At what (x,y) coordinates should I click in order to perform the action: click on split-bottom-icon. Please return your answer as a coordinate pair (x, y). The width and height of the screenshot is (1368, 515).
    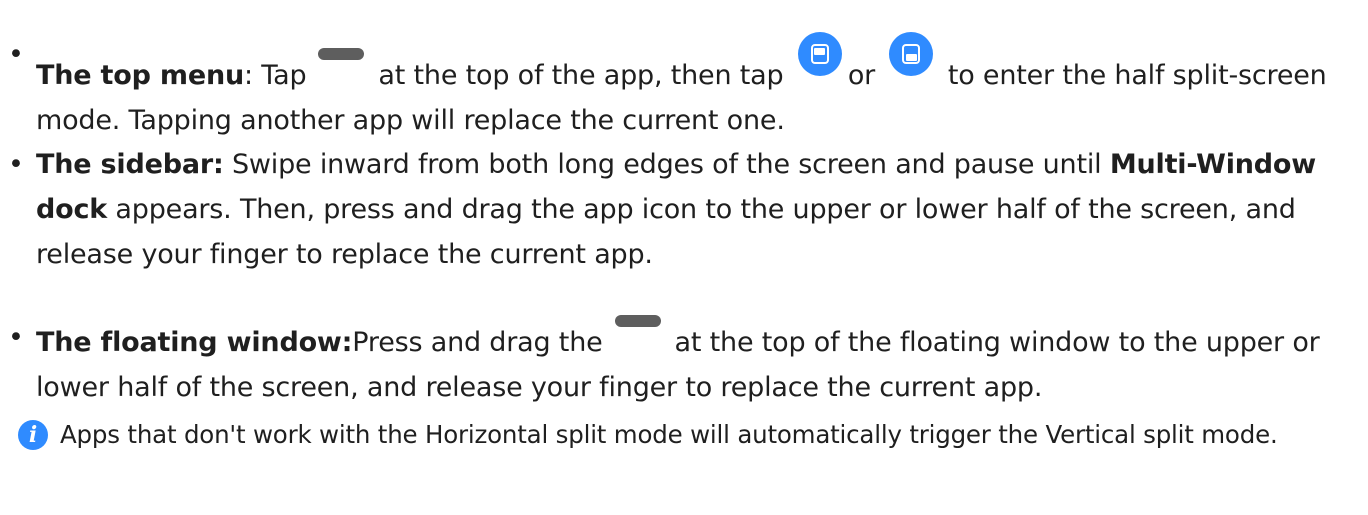
    Looking at the image, I should click on (911, 54).